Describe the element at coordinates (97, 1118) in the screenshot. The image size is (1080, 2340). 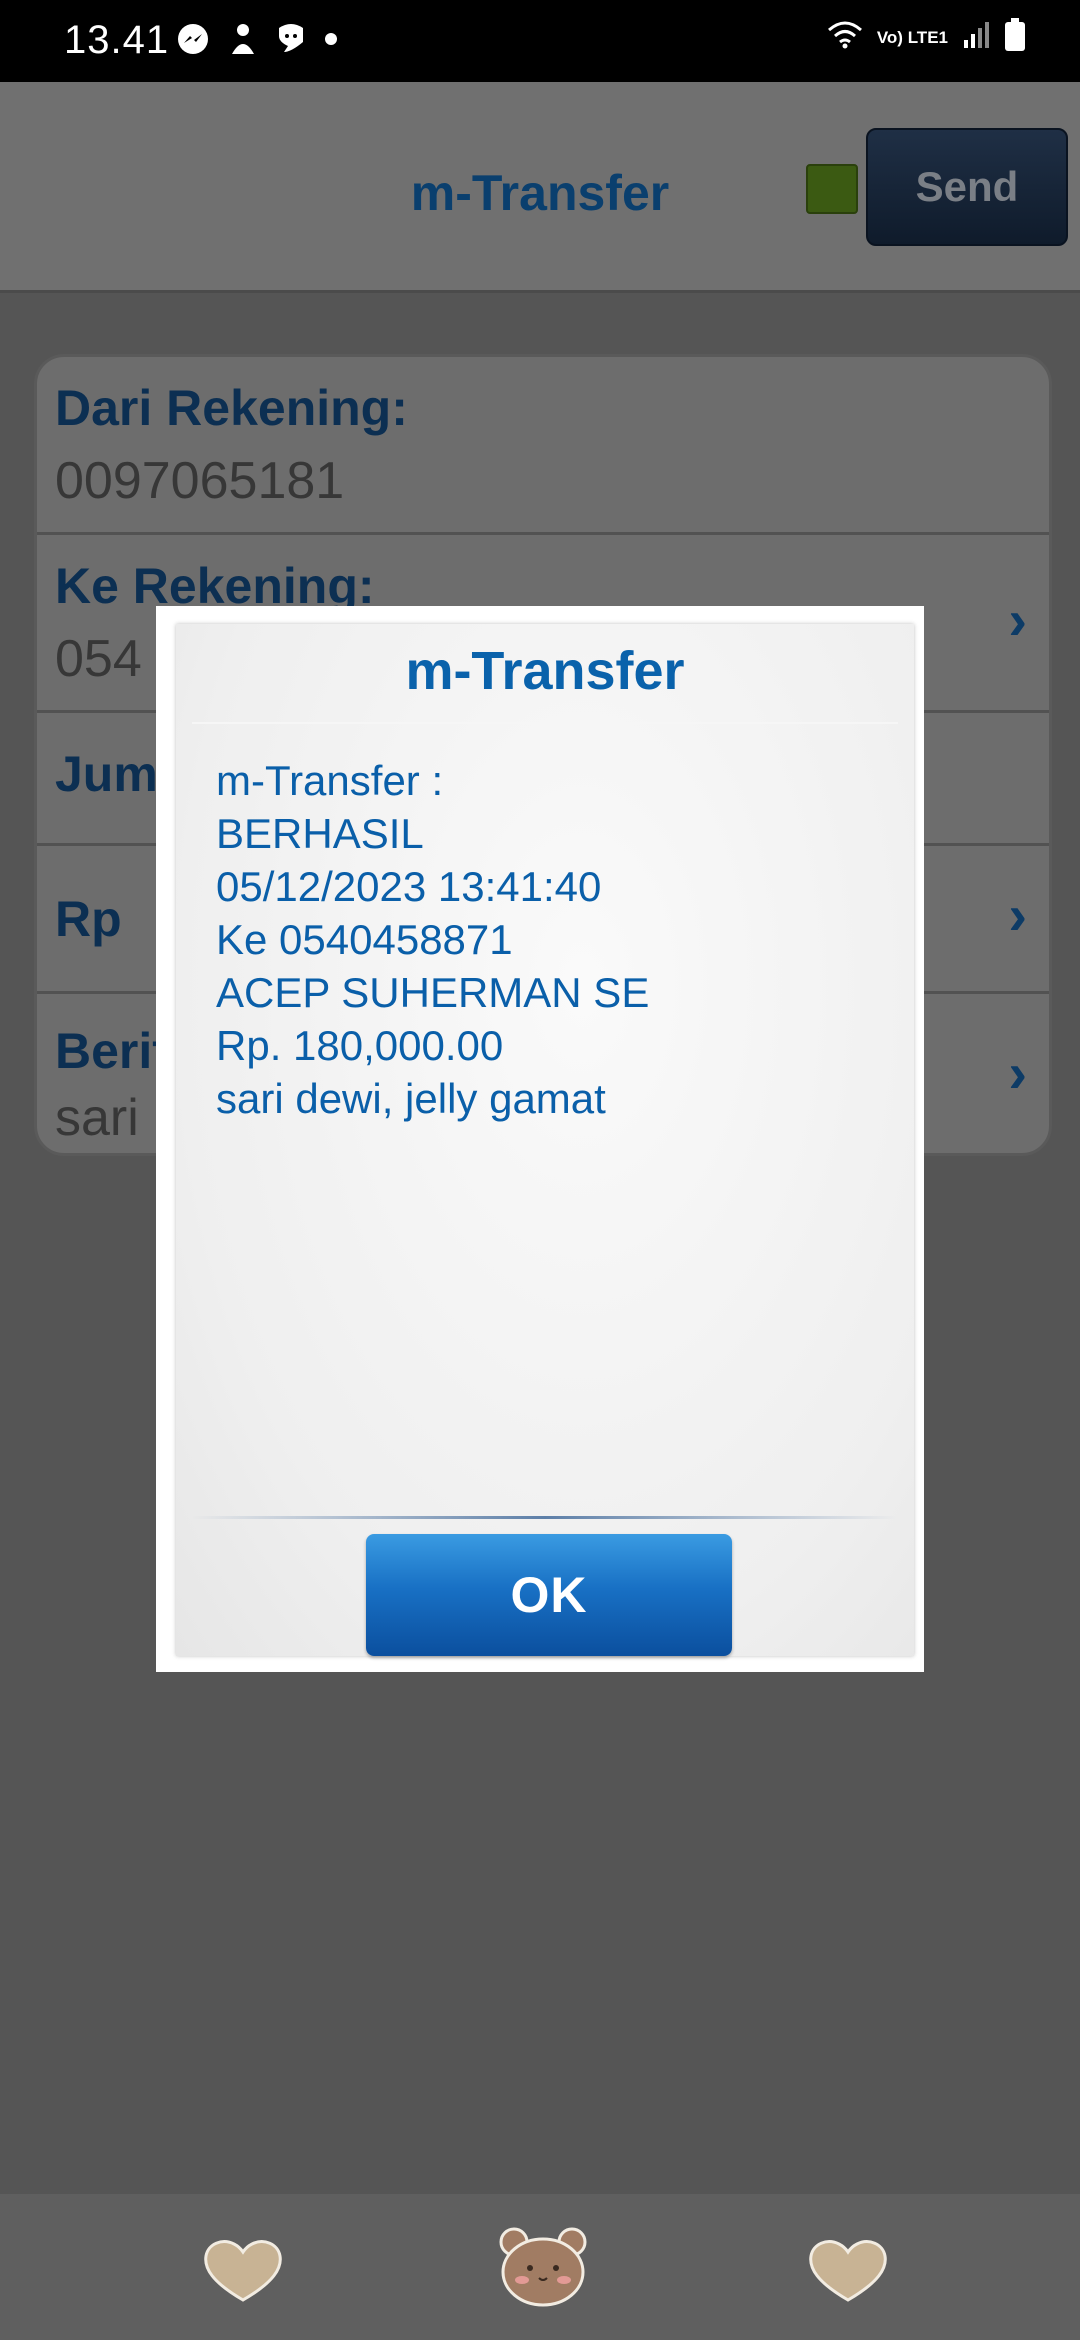
I see `message-value: sari` at that location.